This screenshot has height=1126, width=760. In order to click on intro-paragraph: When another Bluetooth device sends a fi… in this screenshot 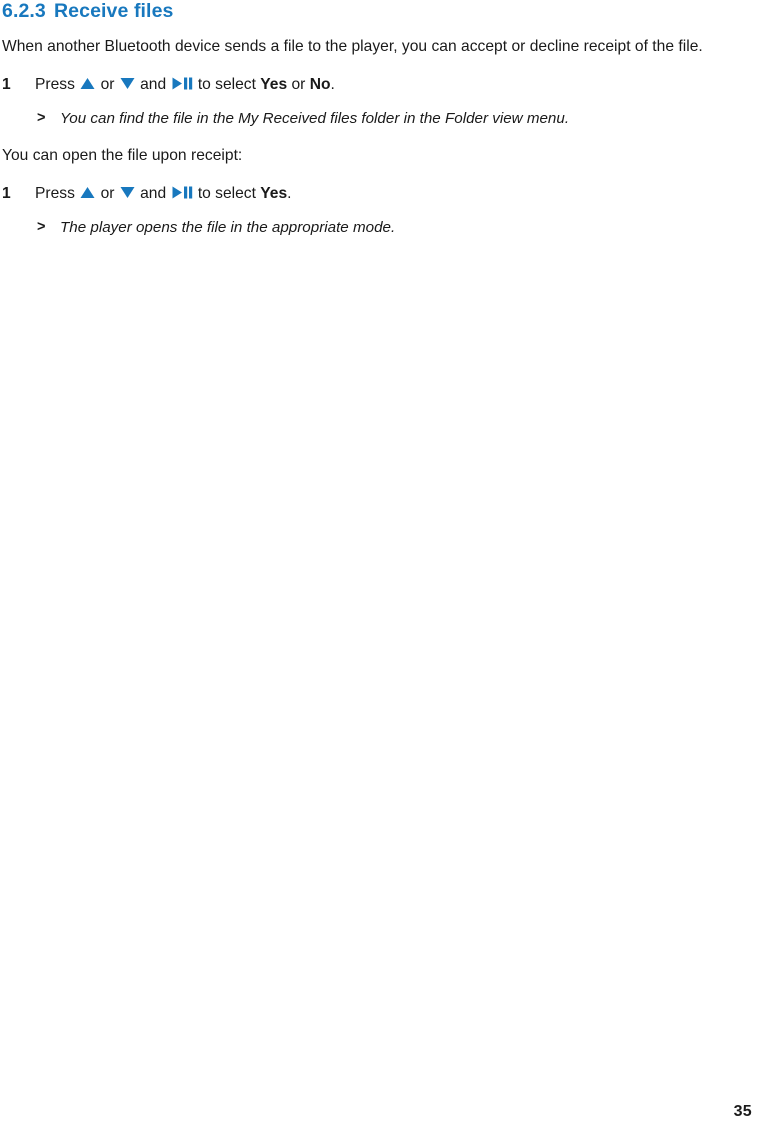, I will do `click(352, 46)`.